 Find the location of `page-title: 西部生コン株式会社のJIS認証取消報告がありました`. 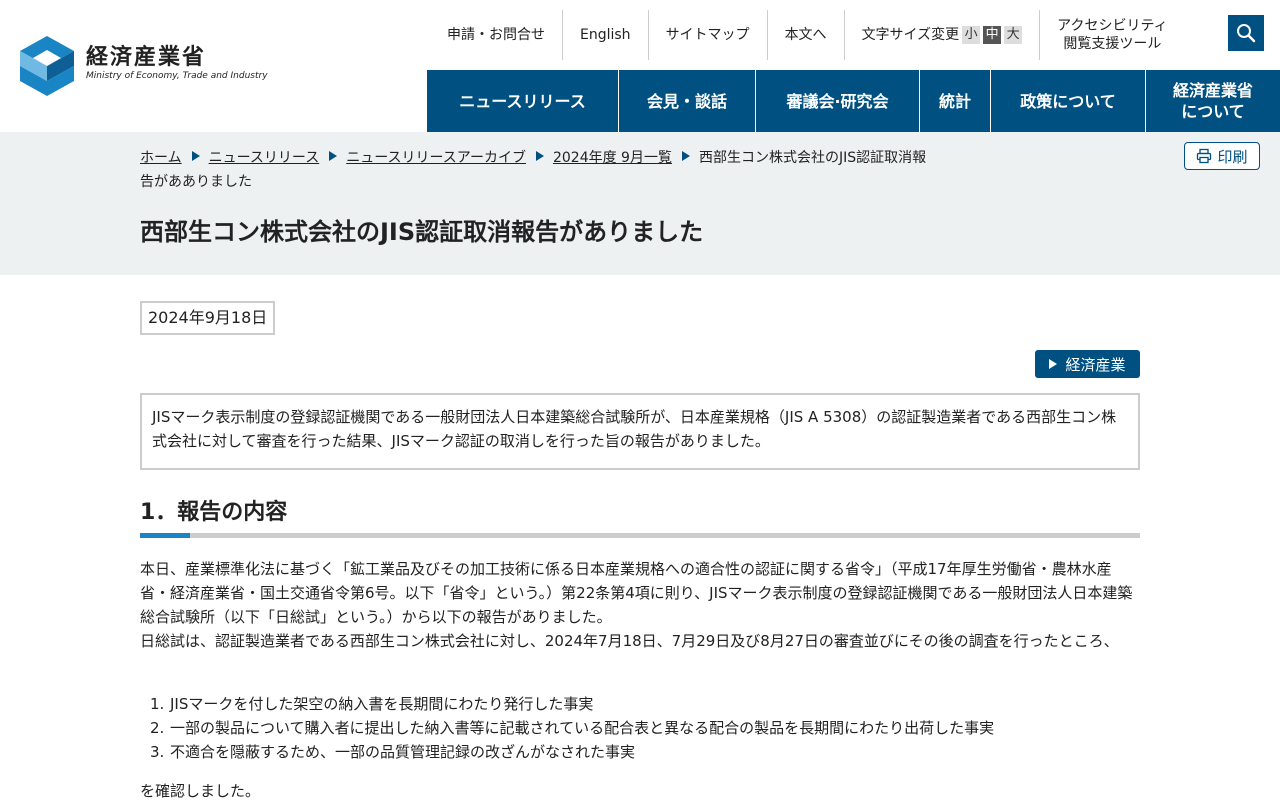

page-title: 西部生コン株式会社のJIS認証取消報告がありました is located at coordinates (422, 232).